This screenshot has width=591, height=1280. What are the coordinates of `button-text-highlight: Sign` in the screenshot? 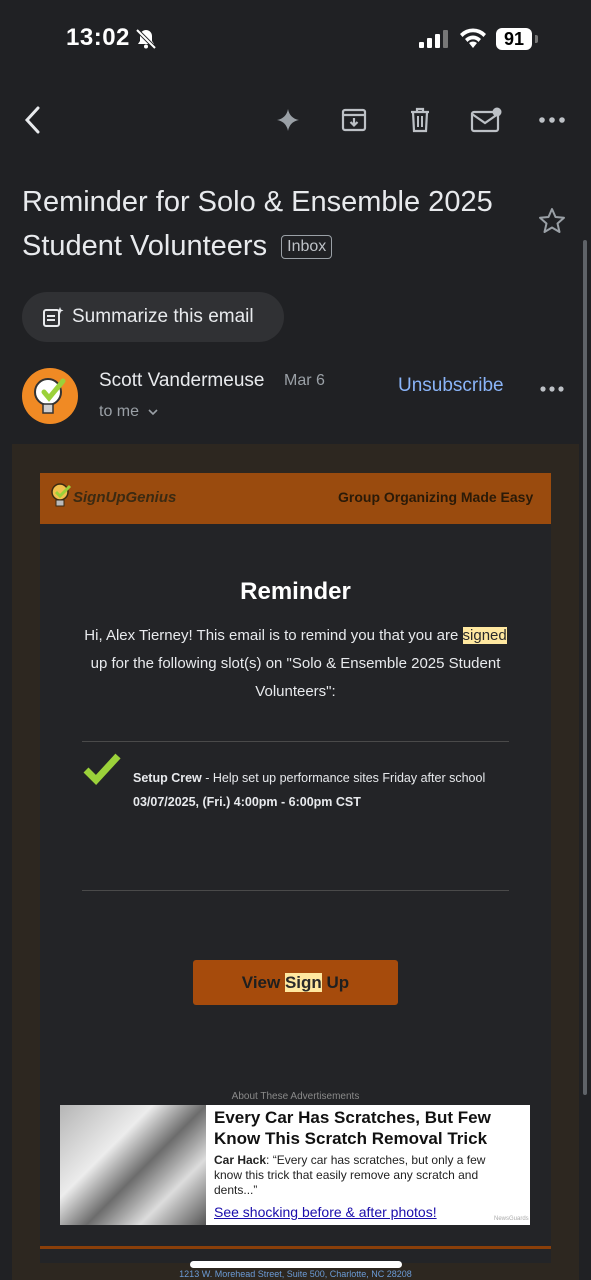 It's located at (303, 982).